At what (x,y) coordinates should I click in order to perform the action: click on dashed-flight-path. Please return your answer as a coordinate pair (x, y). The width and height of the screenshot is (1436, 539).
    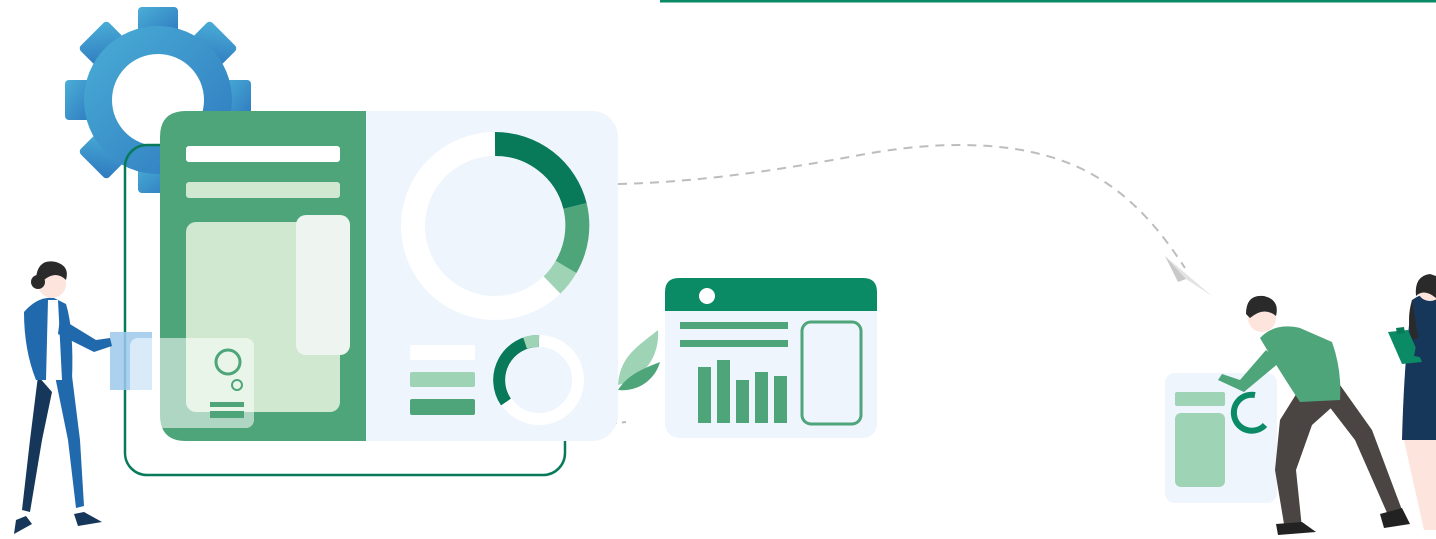
    Looking at the image, I should click on (901, 206).